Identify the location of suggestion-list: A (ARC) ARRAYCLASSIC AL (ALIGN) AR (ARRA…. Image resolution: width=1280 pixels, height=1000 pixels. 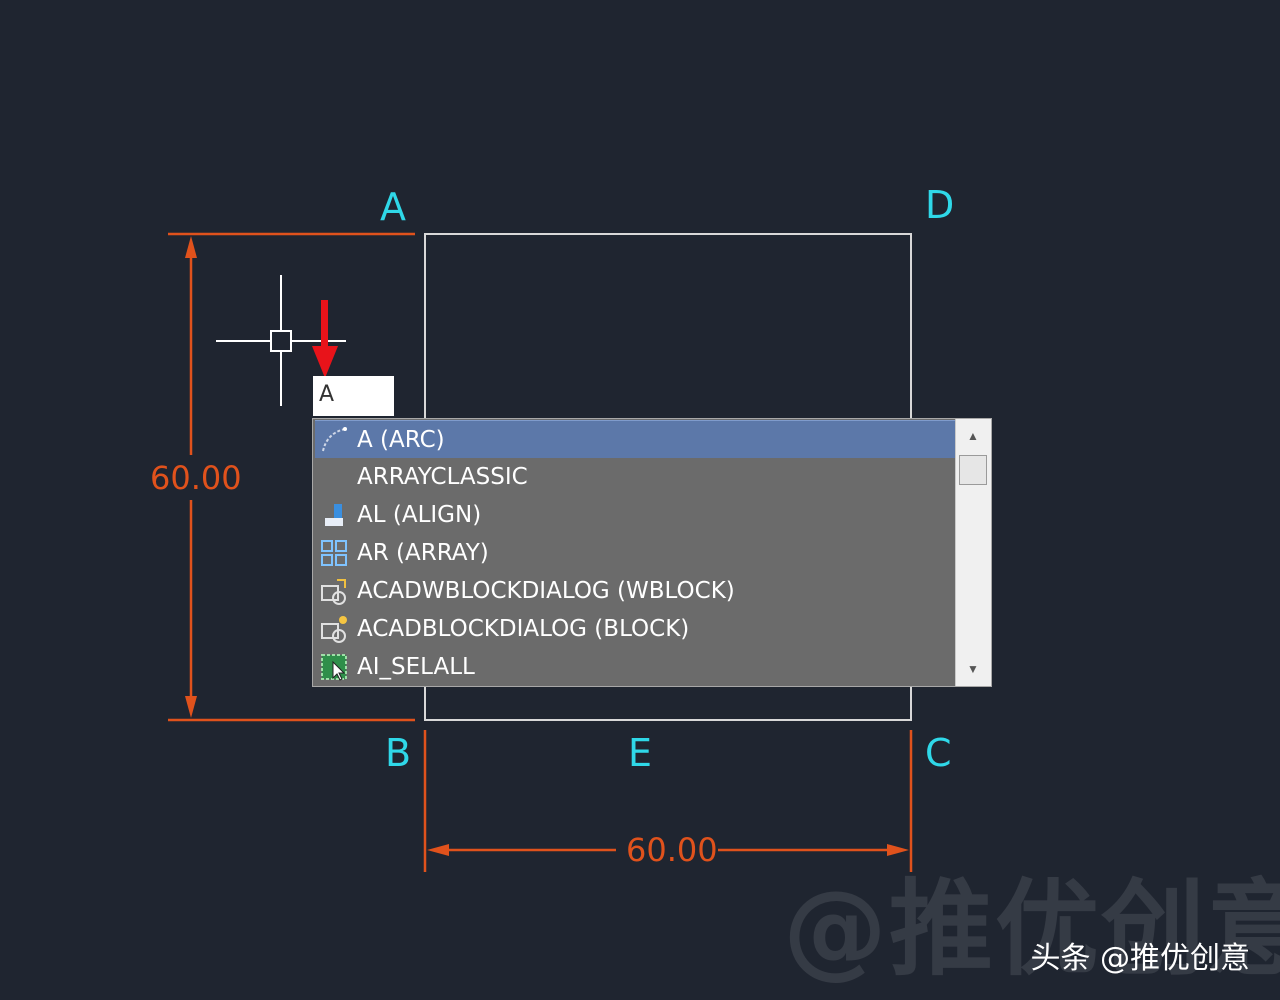
(634, 552).